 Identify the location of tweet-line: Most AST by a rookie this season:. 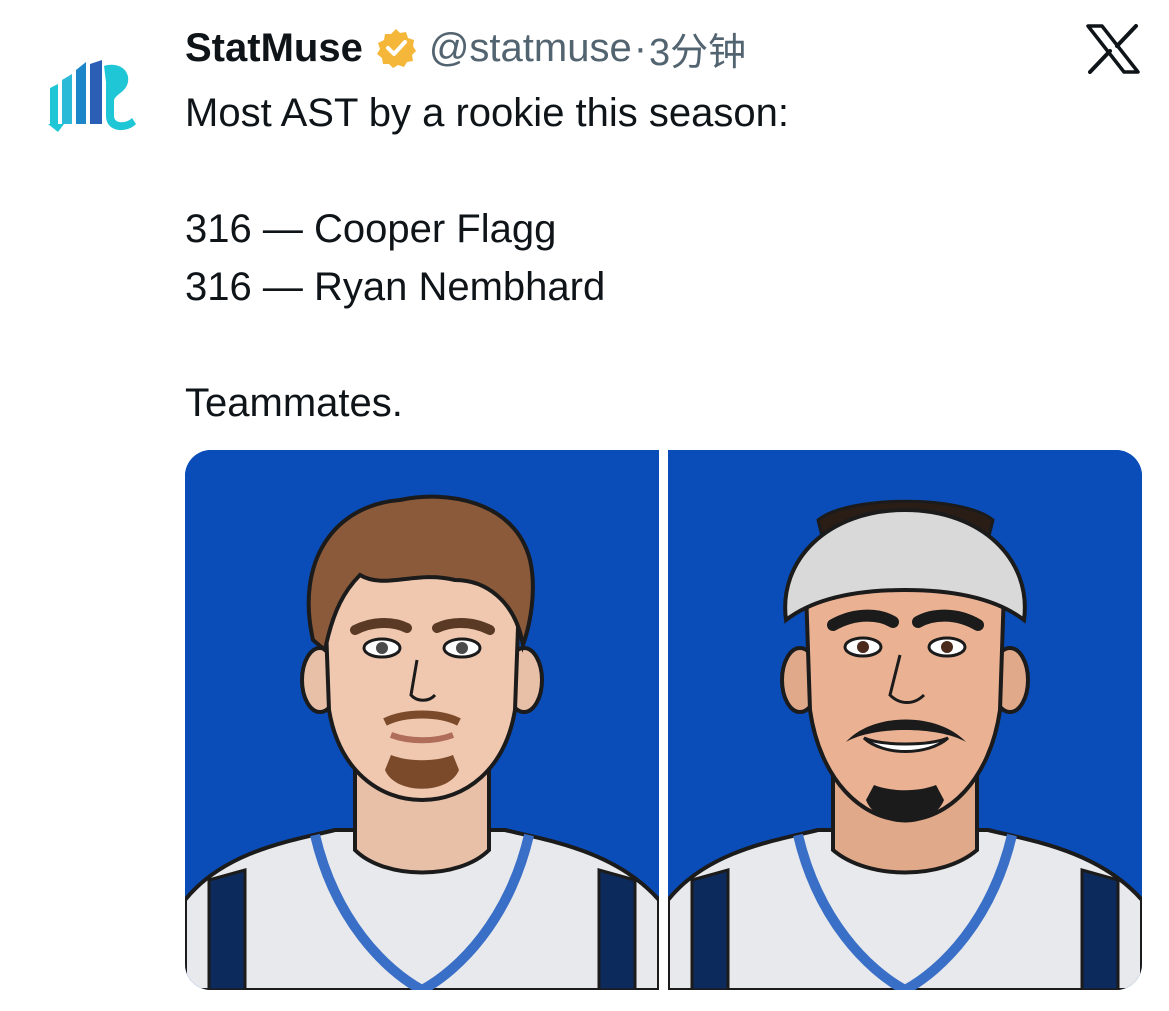
(487, 113).